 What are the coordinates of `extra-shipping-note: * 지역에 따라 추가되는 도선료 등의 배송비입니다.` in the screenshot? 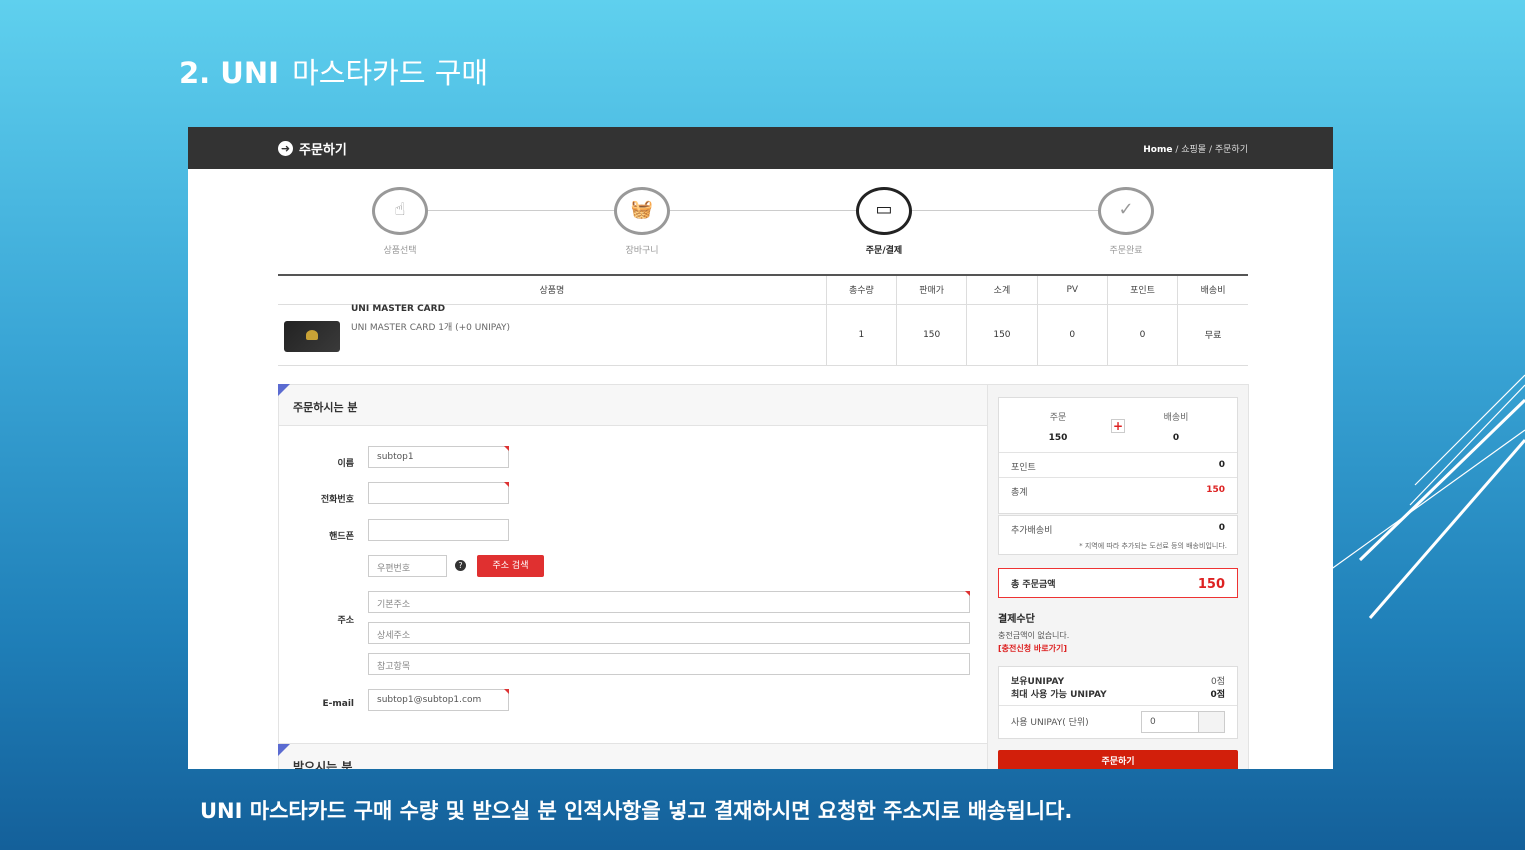 It's located at (1153, 546).